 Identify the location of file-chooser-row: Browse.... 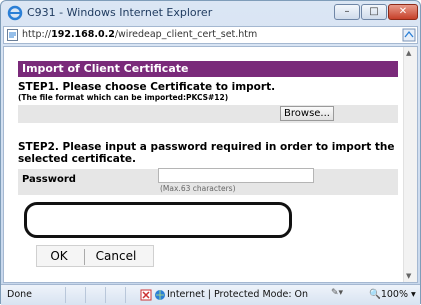
(208, 114).